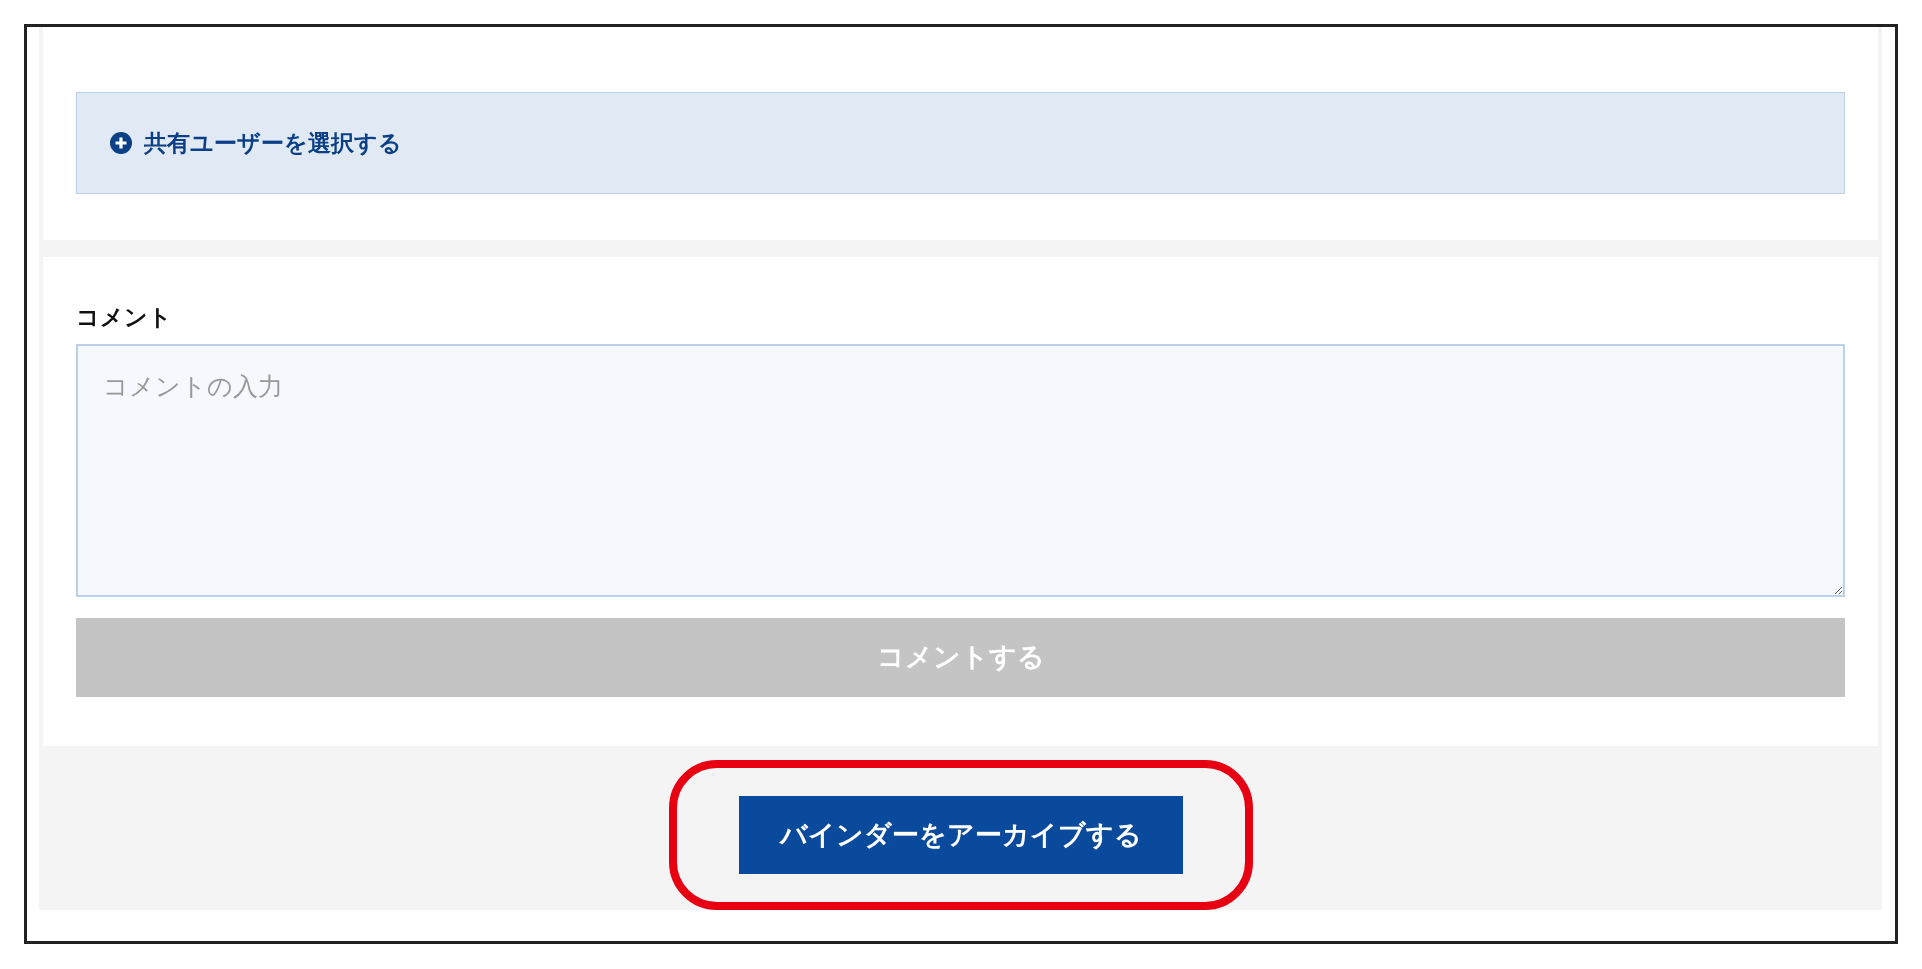  What do you see at coordinates (124, 317) in the screenshot?
I see `comment-label: コメント` at bounding box center [124, 317].